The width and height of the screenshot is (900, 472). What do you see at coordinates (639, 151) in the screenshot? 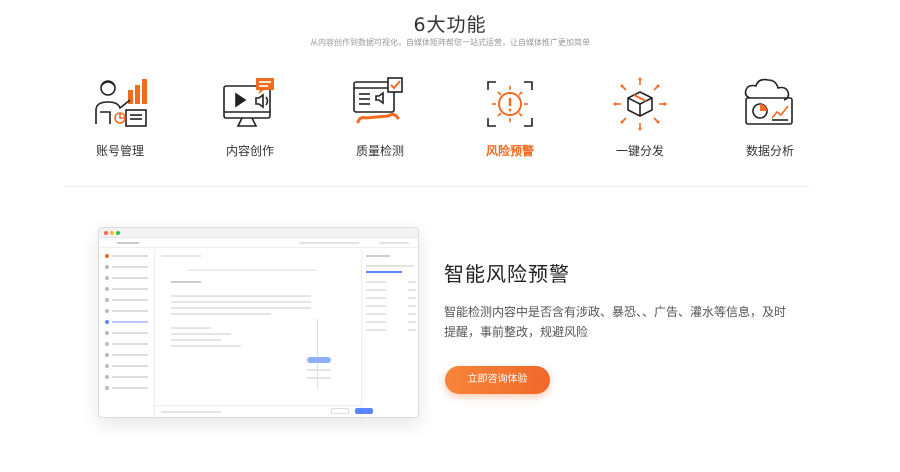
I see `feature-label: 一键分发` at bounding box center [639, 151].